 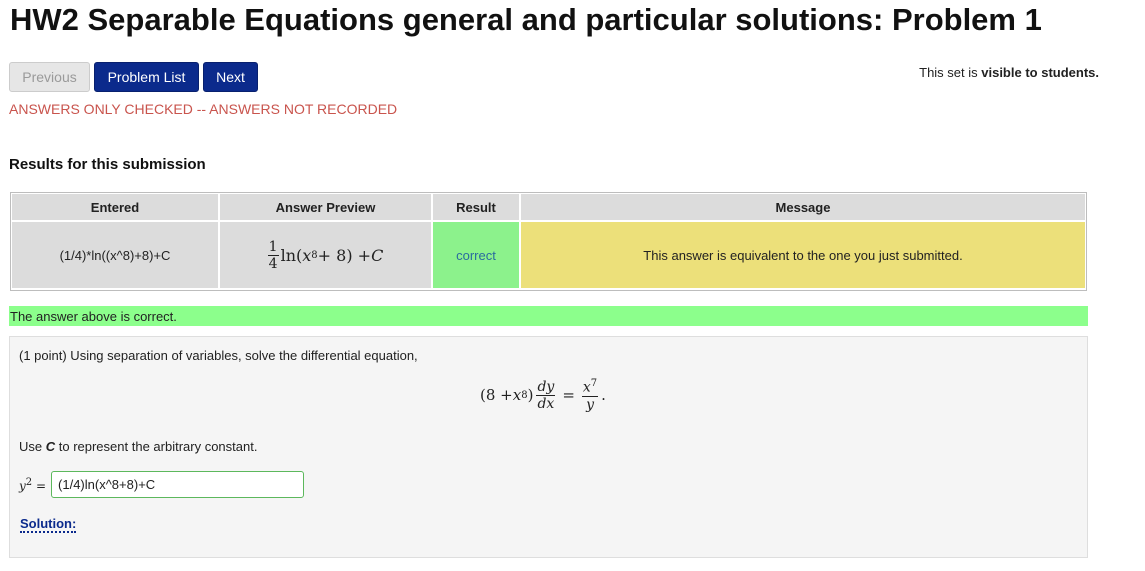 What do you see at coordinates (530, 395) in the screenshot?
I see `eq-lhs-close: )` at bounding box center [530, 395].